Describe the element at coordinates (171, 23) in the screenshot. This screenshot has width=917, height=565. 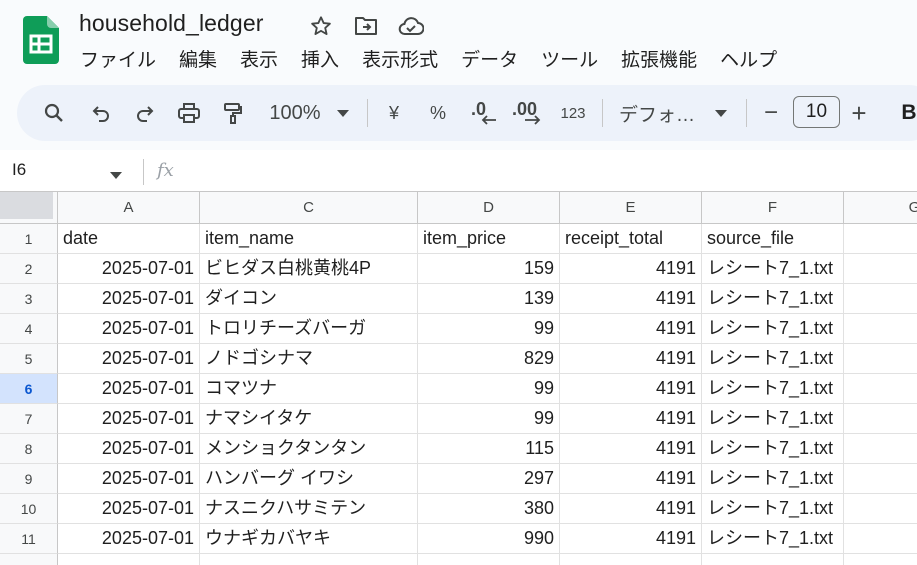
I see `document-title: household_ledger` at that location.